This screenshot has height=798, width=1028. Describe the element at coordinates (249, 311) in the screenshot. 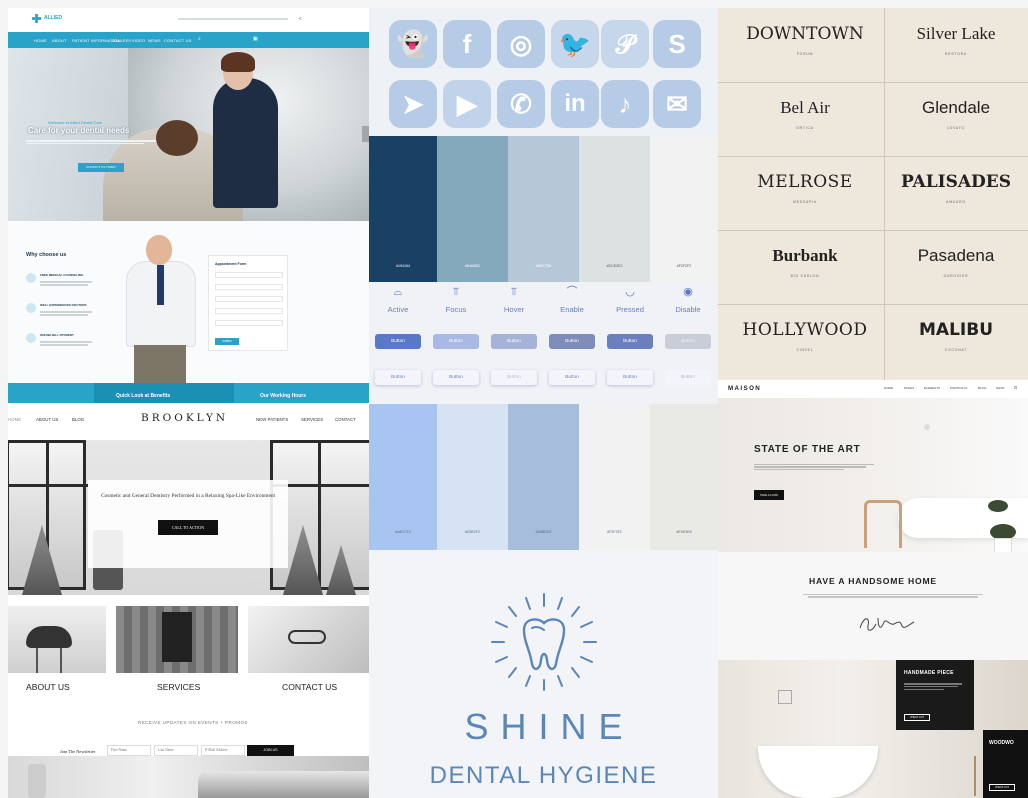

I see `appt-date-field` at that location.